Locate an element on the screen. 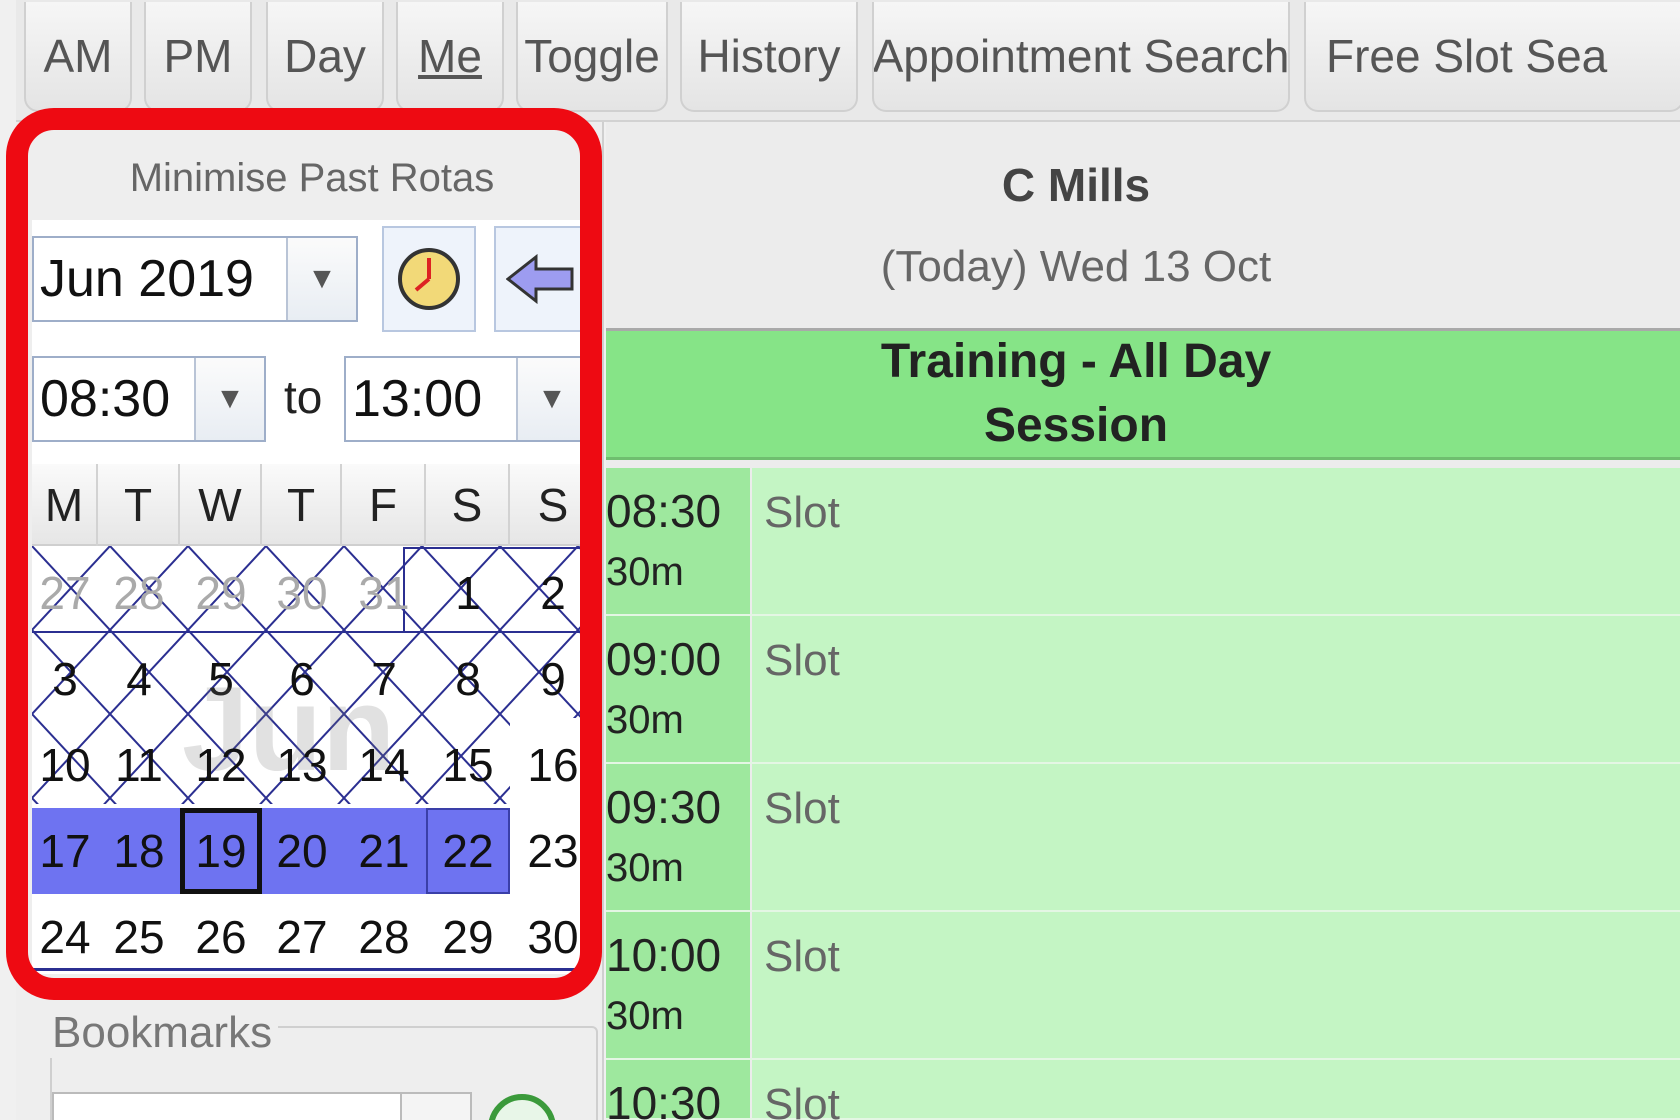 Image resolution: width=1680 pixels, height=1120 pixels. calendar-day-selected: 17 is located at coordinates (65, 851).